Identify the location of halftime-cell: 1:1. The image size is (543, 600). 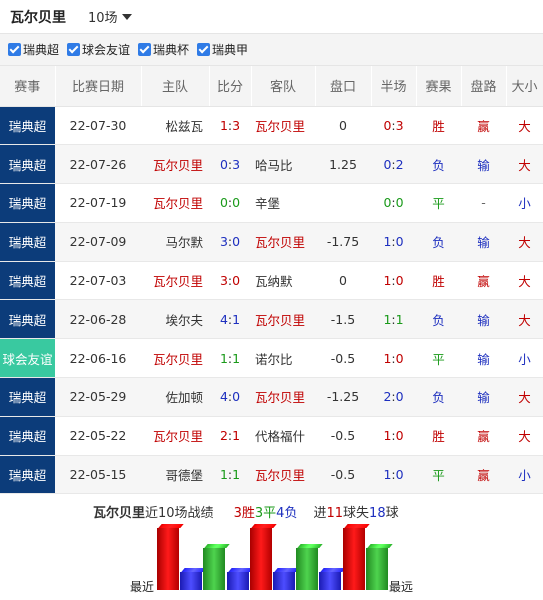
(393, 319).